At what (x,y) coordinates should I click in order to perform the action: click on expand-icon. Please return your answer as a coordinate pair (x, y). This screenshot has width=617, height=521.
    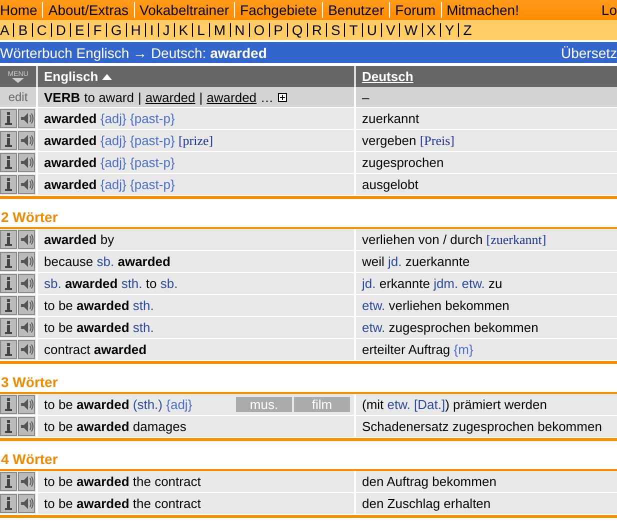
    Looking at the image, I should click on (282, 97).